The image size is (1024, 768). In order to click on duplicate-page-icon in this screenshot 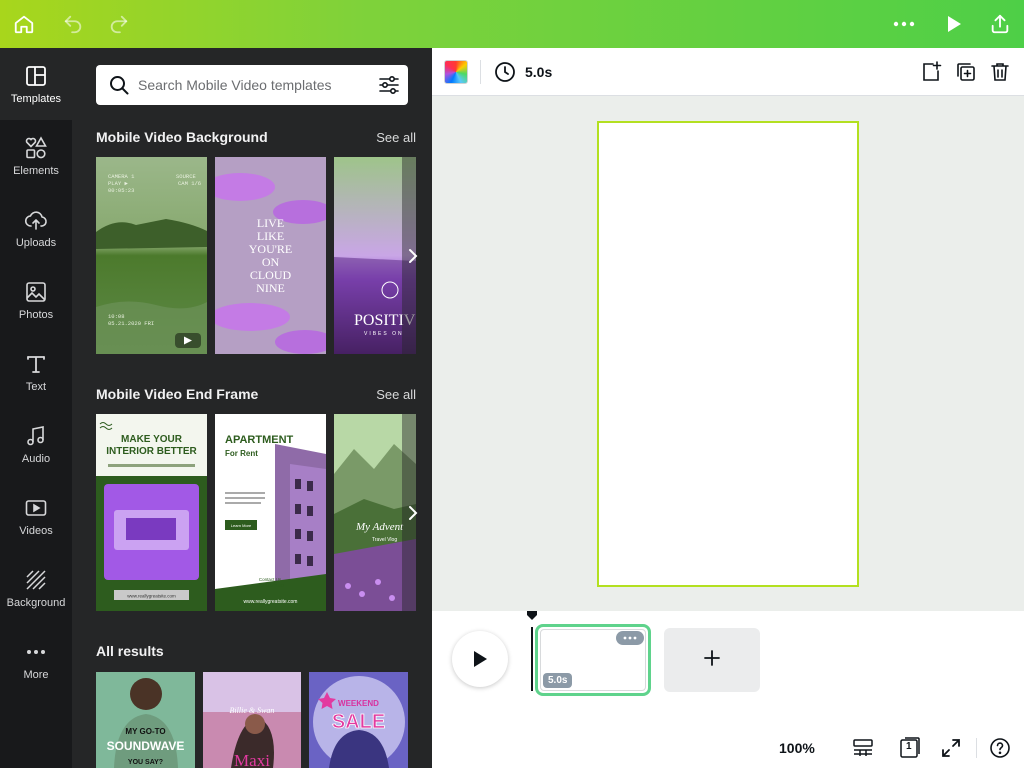, I will do `click(966, 72)`.